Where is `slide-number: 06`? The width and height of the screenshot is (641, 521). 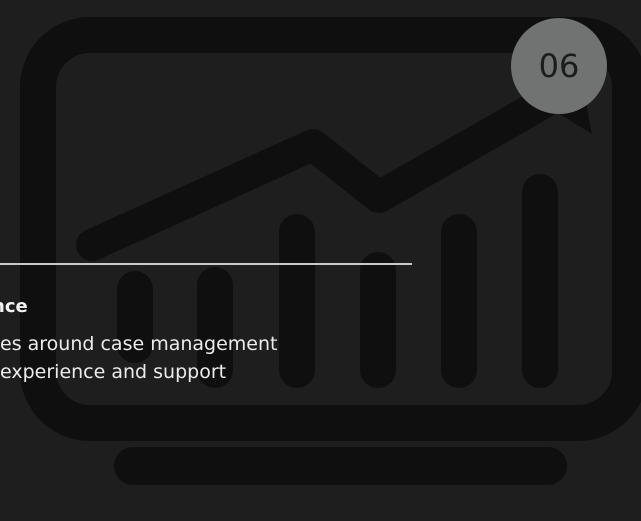 slide-number: 06 is located at coordinates (559, 66).